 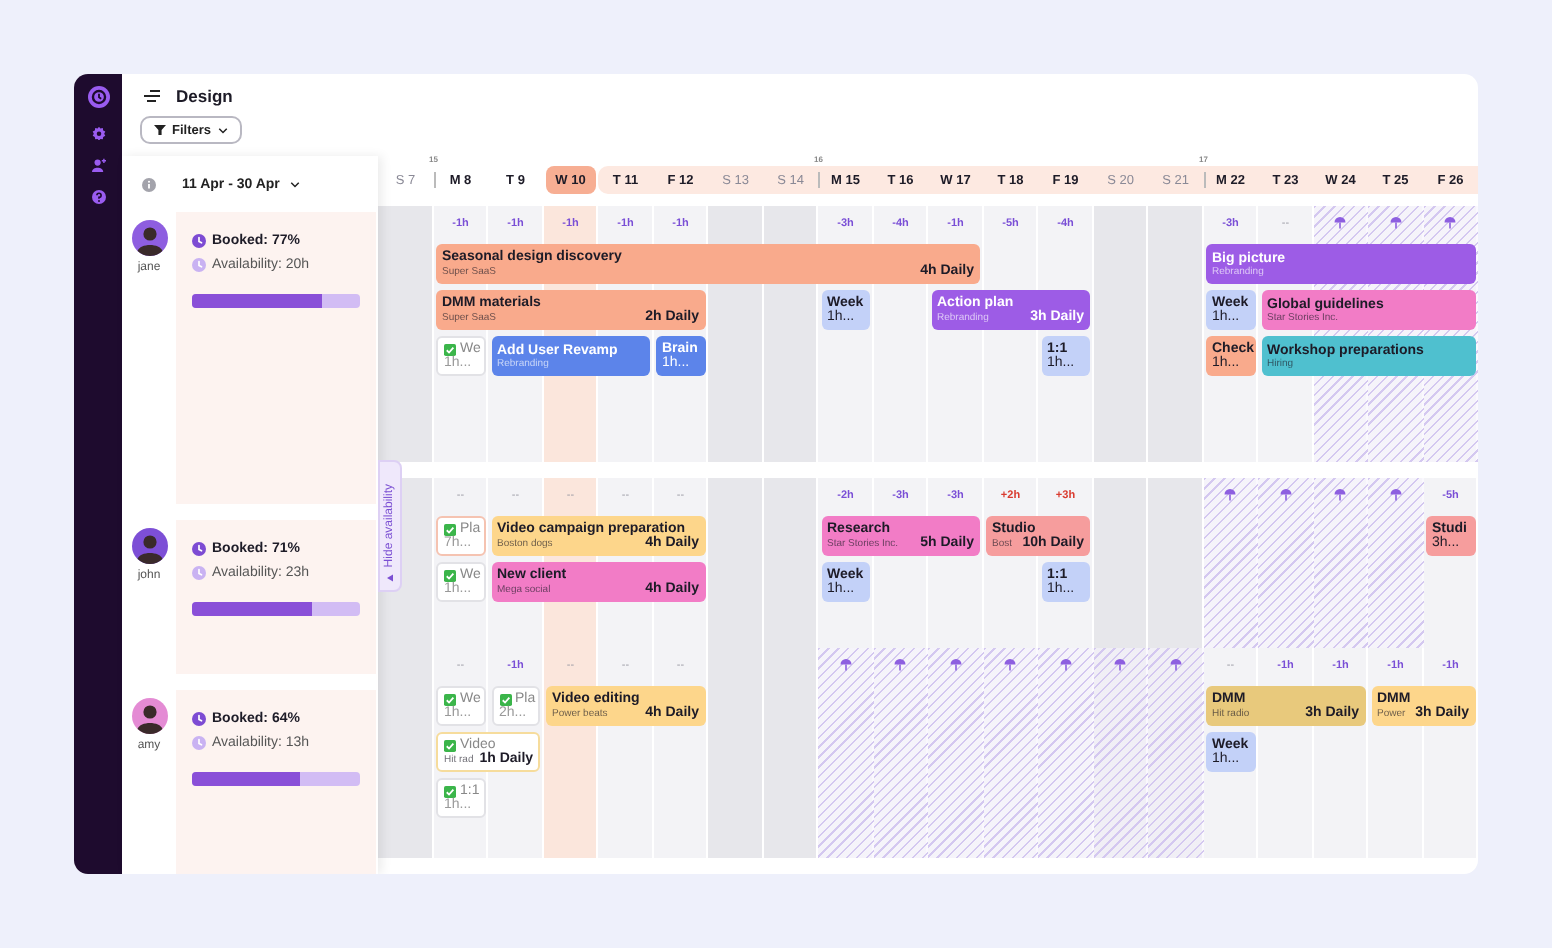 What do you see at coordinates (98, 197) in the screenshot?
I see `help-icon` at bounding box center [98, 197].